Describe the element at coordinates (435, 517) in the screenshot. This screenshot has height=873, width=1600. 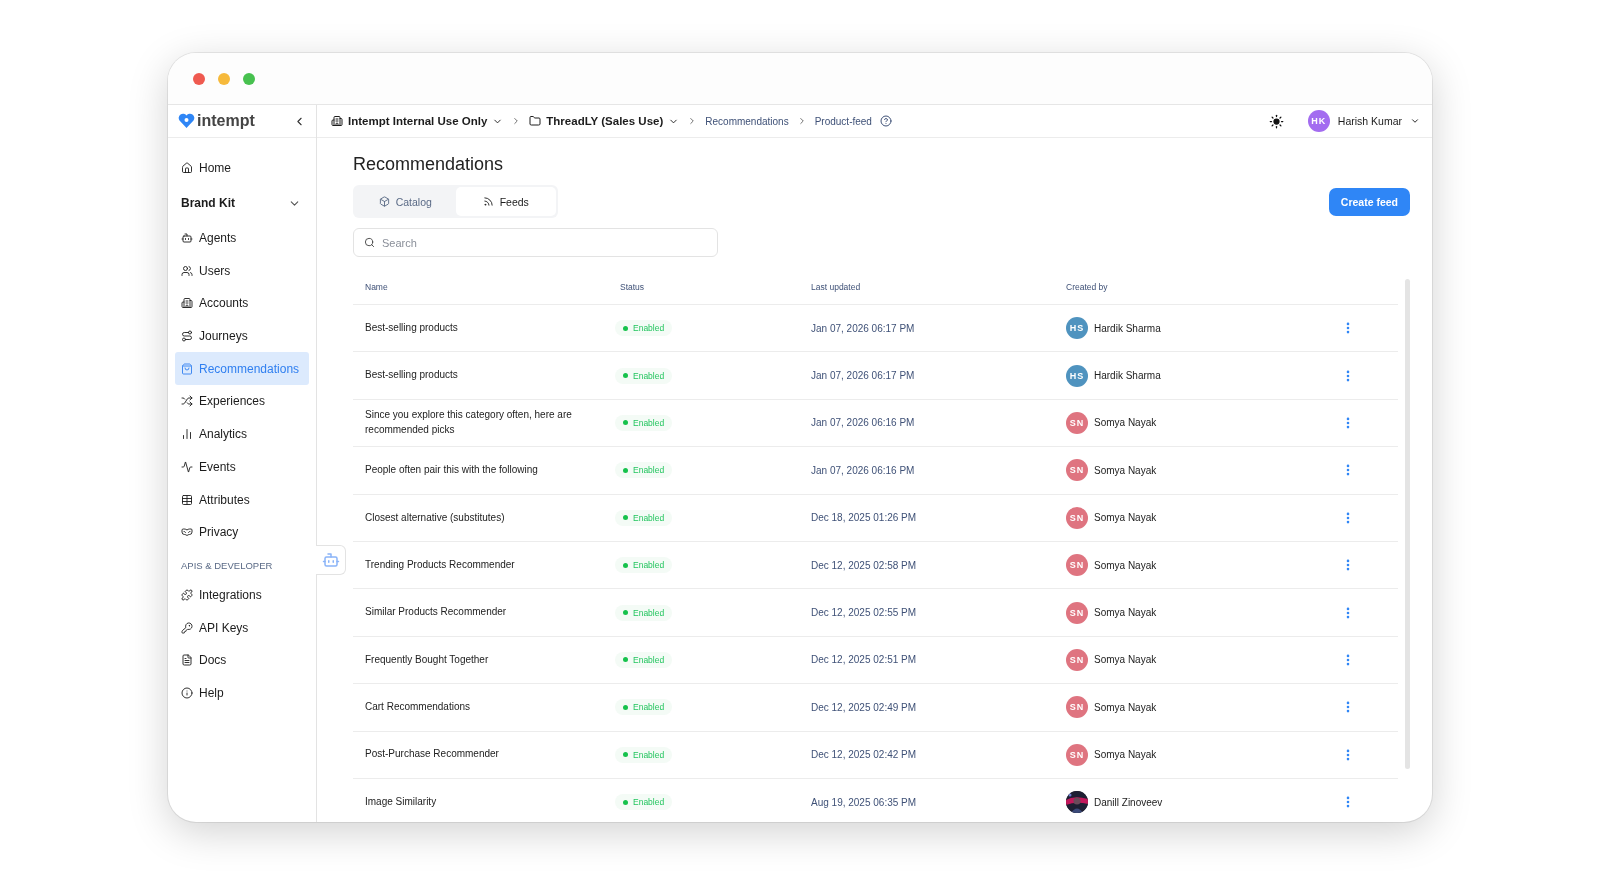
I see `table-cell-text: Closest alternative (substitutes)` at that location.